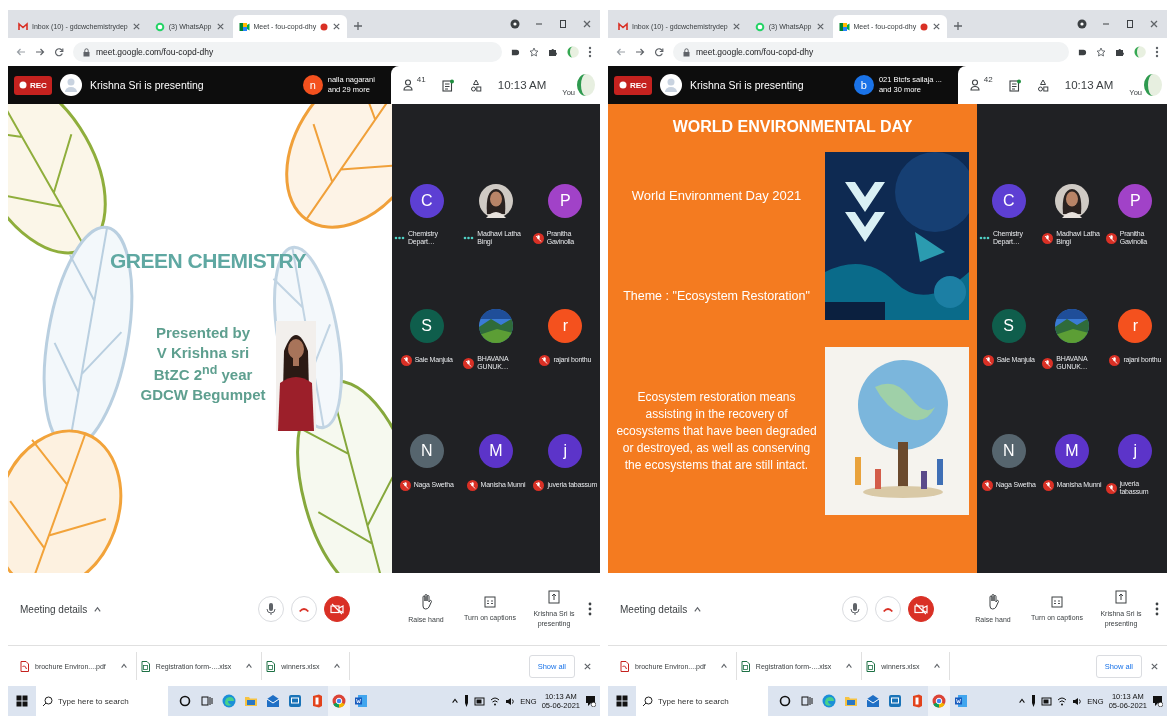 The height and width of the screenshot is (716, 1167). Describe the element at coordinates (47, 701) in the screenshot. I see `search-icon` at that location.